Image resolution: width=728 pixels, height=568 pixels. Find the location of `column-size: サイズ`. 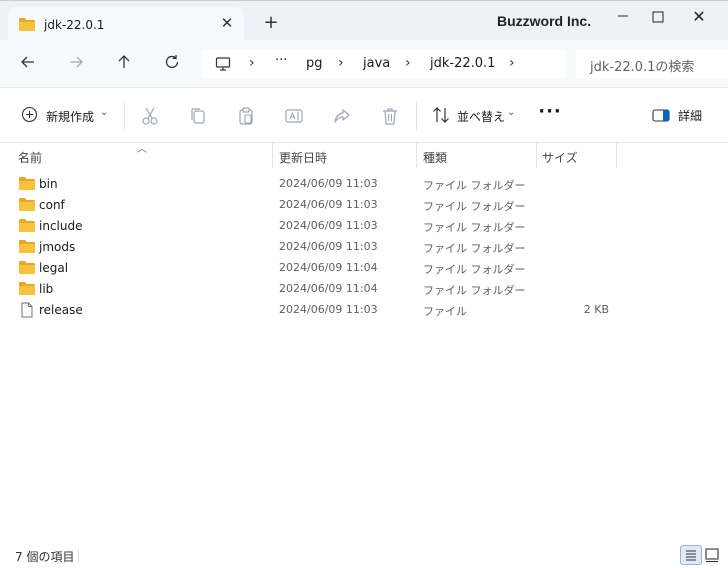

column-size: サイズ is located at coordinates (560, 157).